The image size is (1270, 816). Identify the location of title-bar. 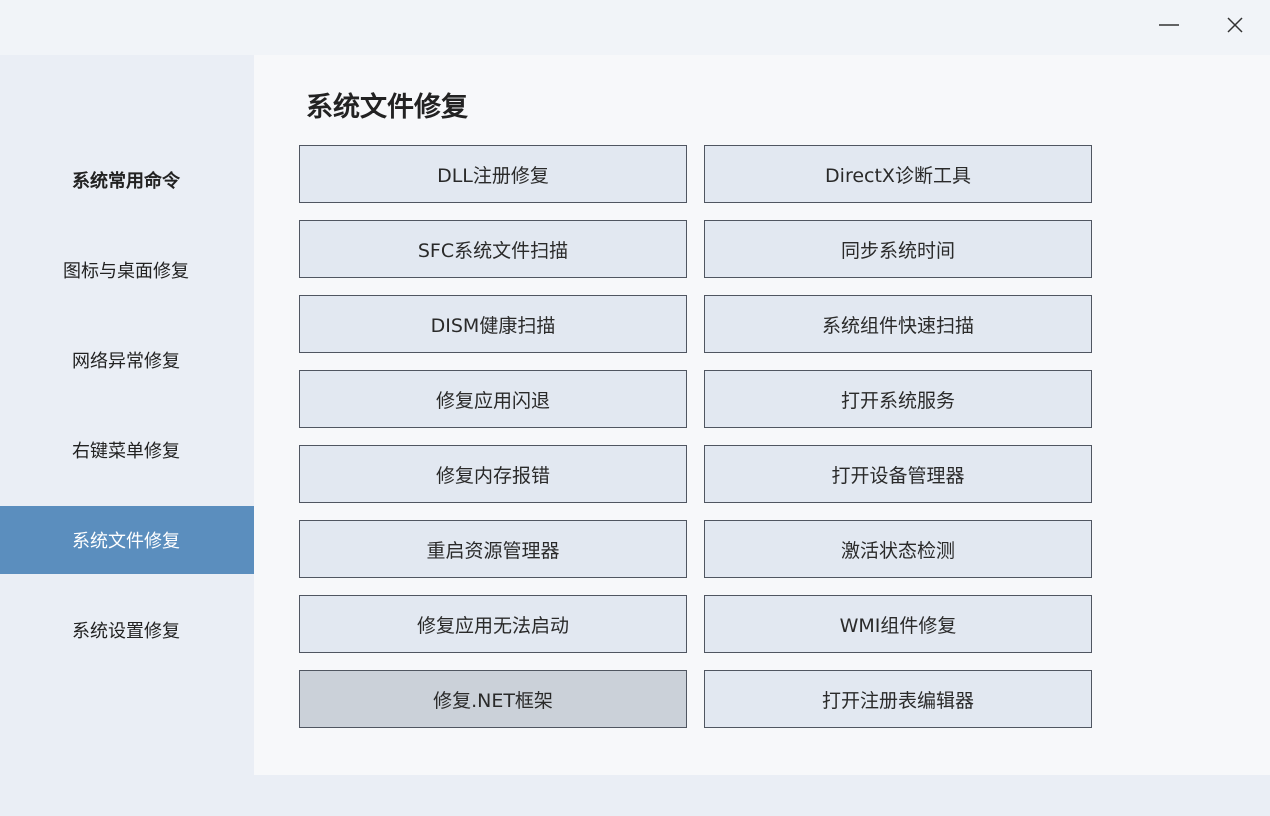
(635, 27).